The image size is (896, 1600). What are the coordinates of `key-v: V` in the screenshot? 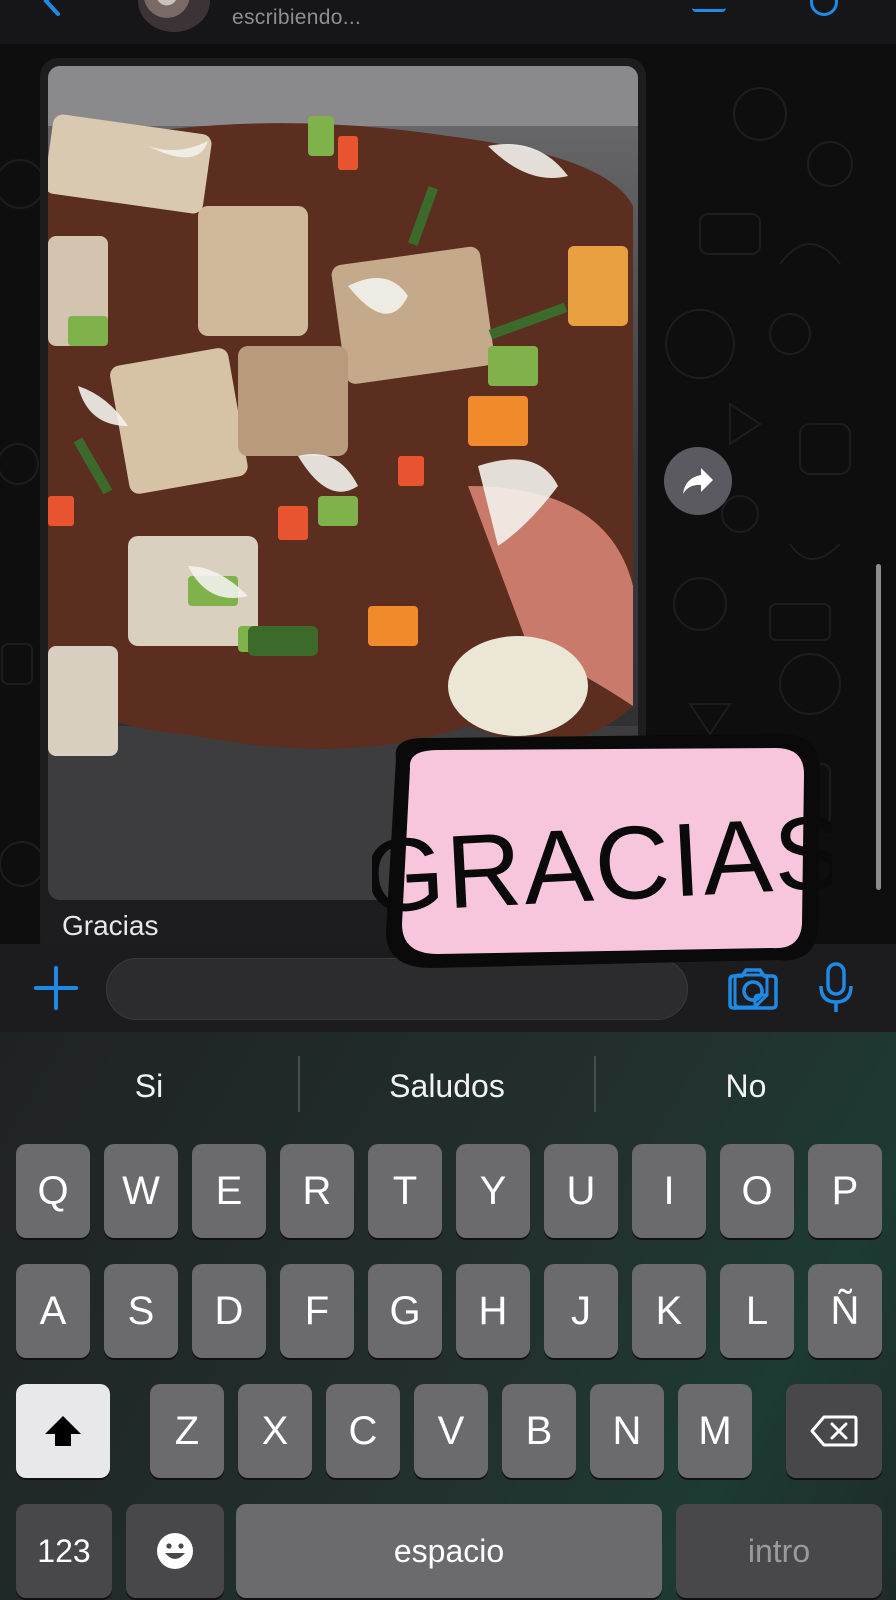 It's located at (451, 1431).